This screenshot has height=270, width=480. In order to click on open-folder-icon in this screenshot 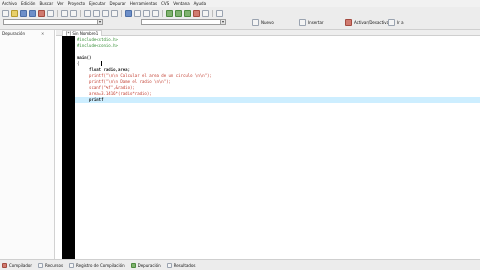, I will do `click(14, 13)`.